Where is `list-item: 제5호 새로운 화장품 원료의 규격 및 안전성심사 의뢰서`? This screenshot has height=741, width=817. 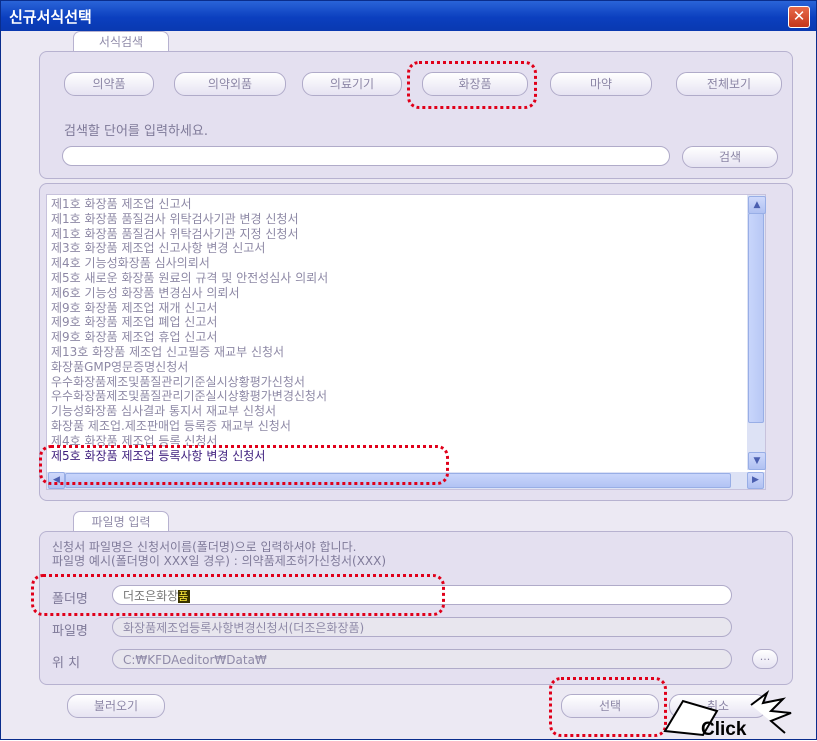
list-item: 제5호 새로운 화장품 원료의 규격 및 안전성심사 의뢰서 is located at coordinates (396, 278).